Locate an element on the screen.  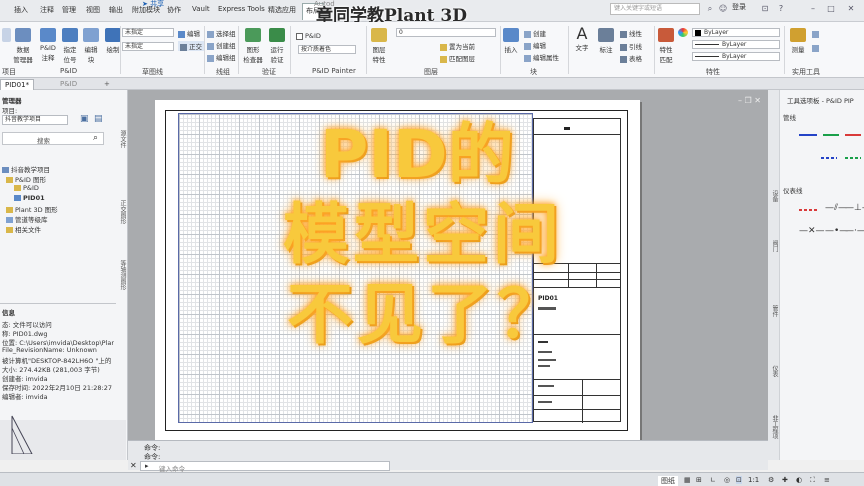
customize-icon: ≡ is located at coordinates (827, 480).